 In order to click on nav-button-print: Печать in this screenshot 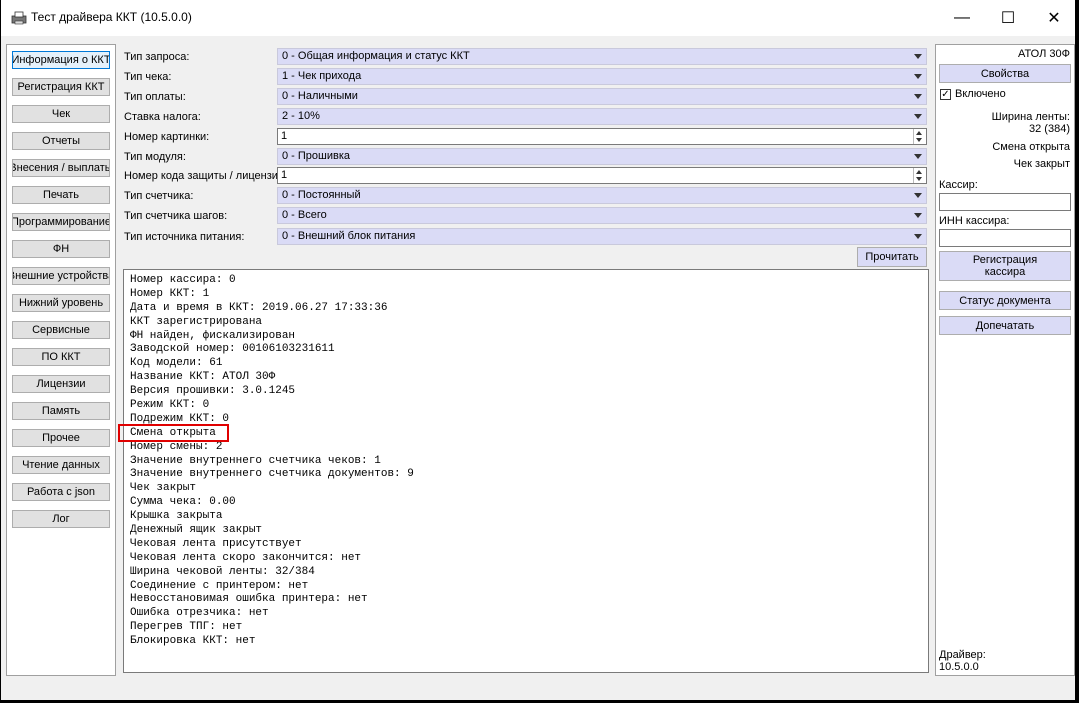, I will do `click(61, 195)`.